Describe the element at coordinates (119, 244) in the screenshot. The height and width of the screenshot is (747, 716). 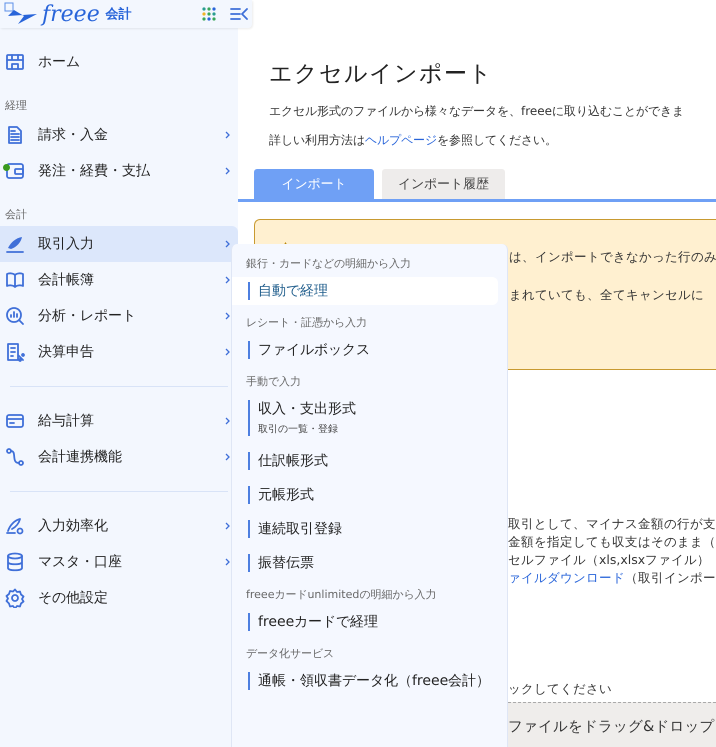
I see `sidebar-item: 取引入力` at that location.